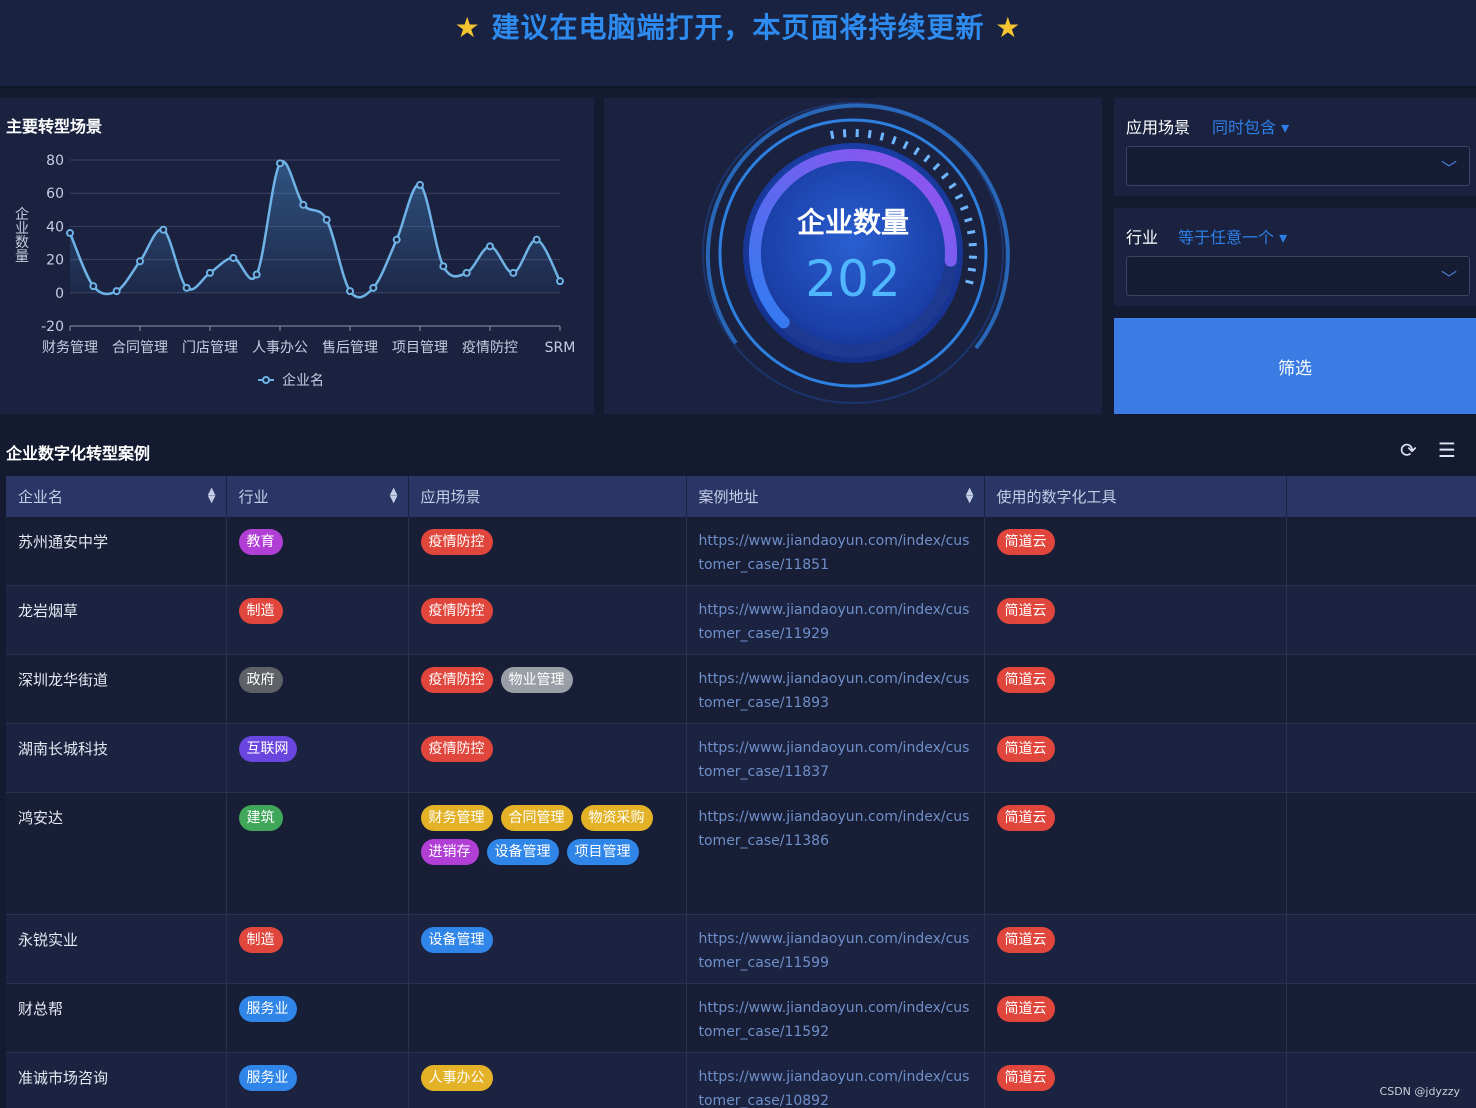  I want to click on filter-industry-select: ﹀, so click(1298, 276).